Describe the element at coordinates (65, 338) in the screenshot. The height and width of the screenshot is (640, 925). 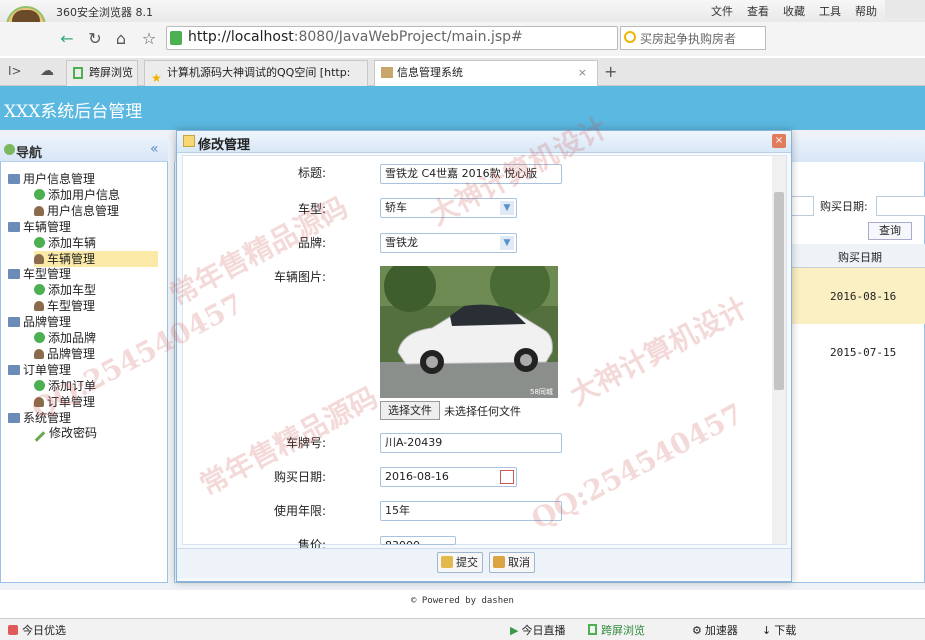
I see `sidebar-item: 添加品牌` at that location.